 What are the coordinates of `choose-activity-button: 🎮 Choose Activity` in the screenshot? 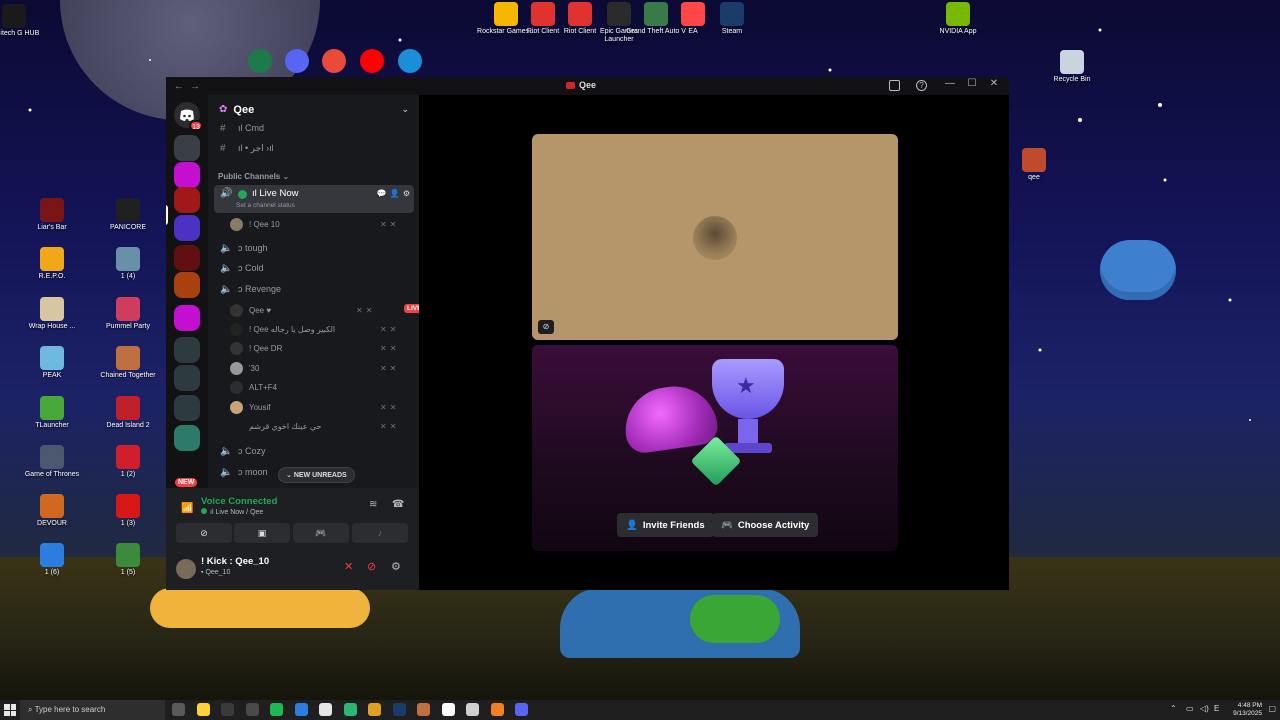 It's located at (765, 525).